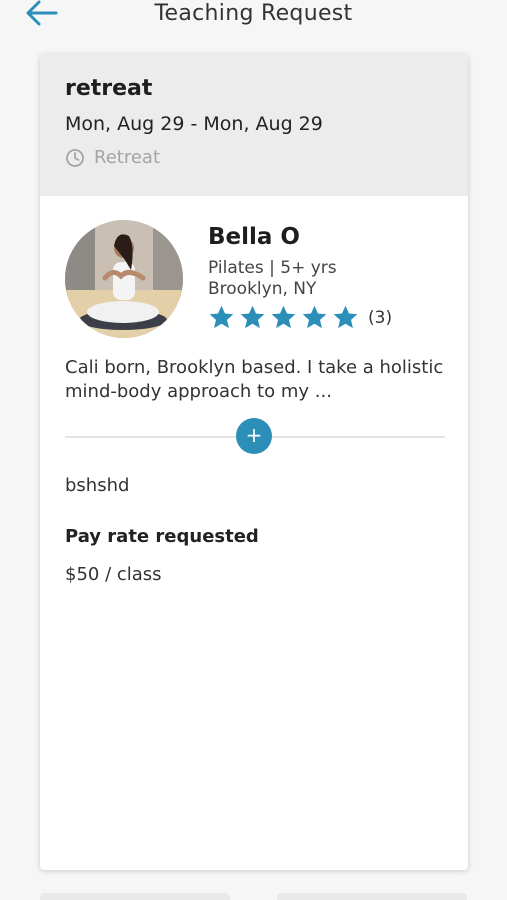 The image size is (507, 900). What do you see at coordinates (254, 237) in the screenshot?
I see `instructor-name: Bella O` at bounding box center [254, 237].